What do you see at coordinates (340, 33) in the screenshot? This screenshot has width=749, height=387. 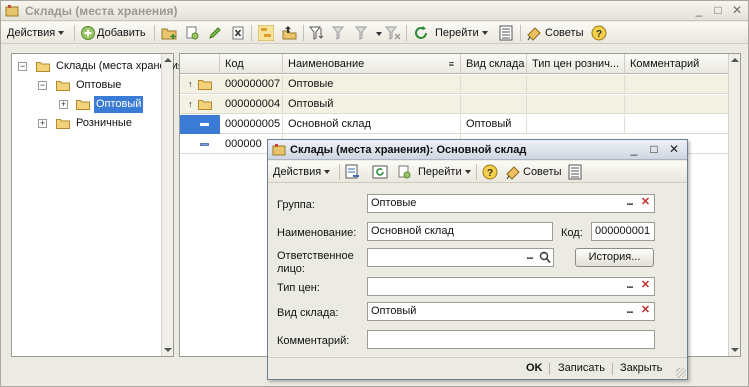 I see `filter-by-value-icon` at bounding box center [340, 33].